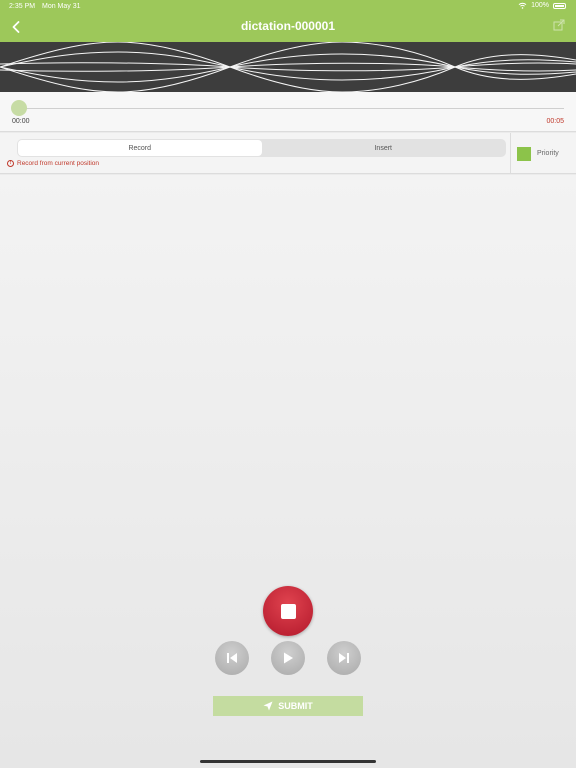  I want to click on priority-toggle: Priority, so click(543, 153).